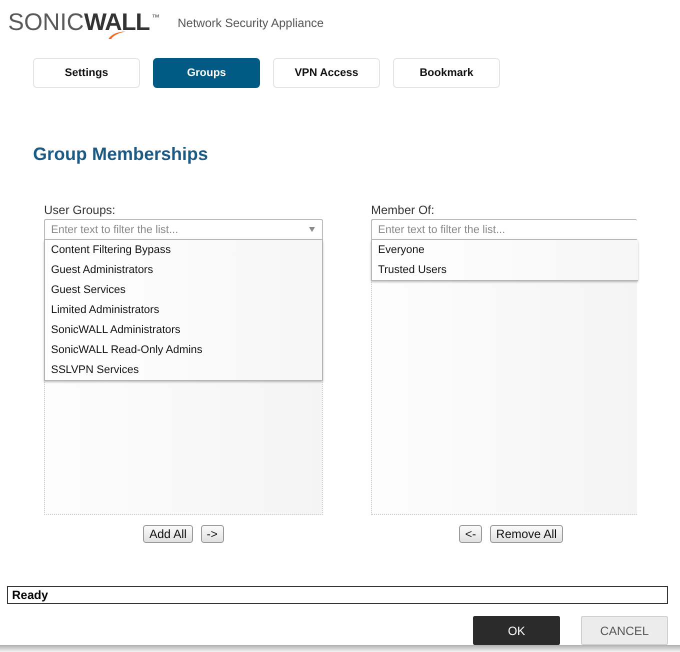 This screenshot has width=680, height=652. I want to click on list-item: Limited Administrators, so click(183, 310).